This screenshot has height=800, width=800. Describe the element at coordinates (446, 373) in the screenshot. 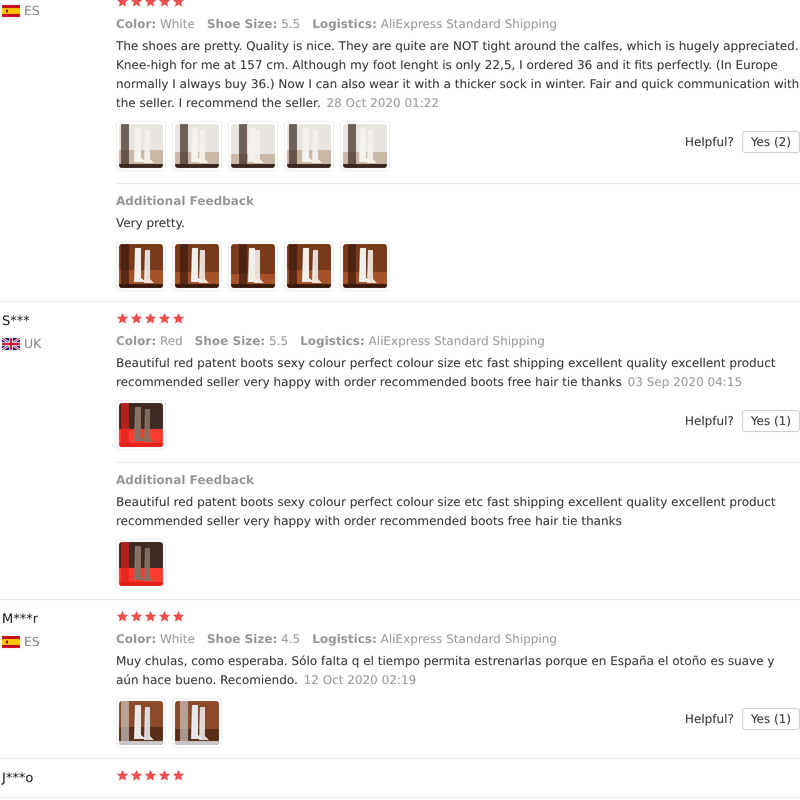

I see `review-text: Beautiful red patent boots sexy colour perfect colour size etc fast shipping excellent quality excellent product recommended seller very happy with order recommended boots free hair tie thanks 03 Sep 2020 04:15` at that location.